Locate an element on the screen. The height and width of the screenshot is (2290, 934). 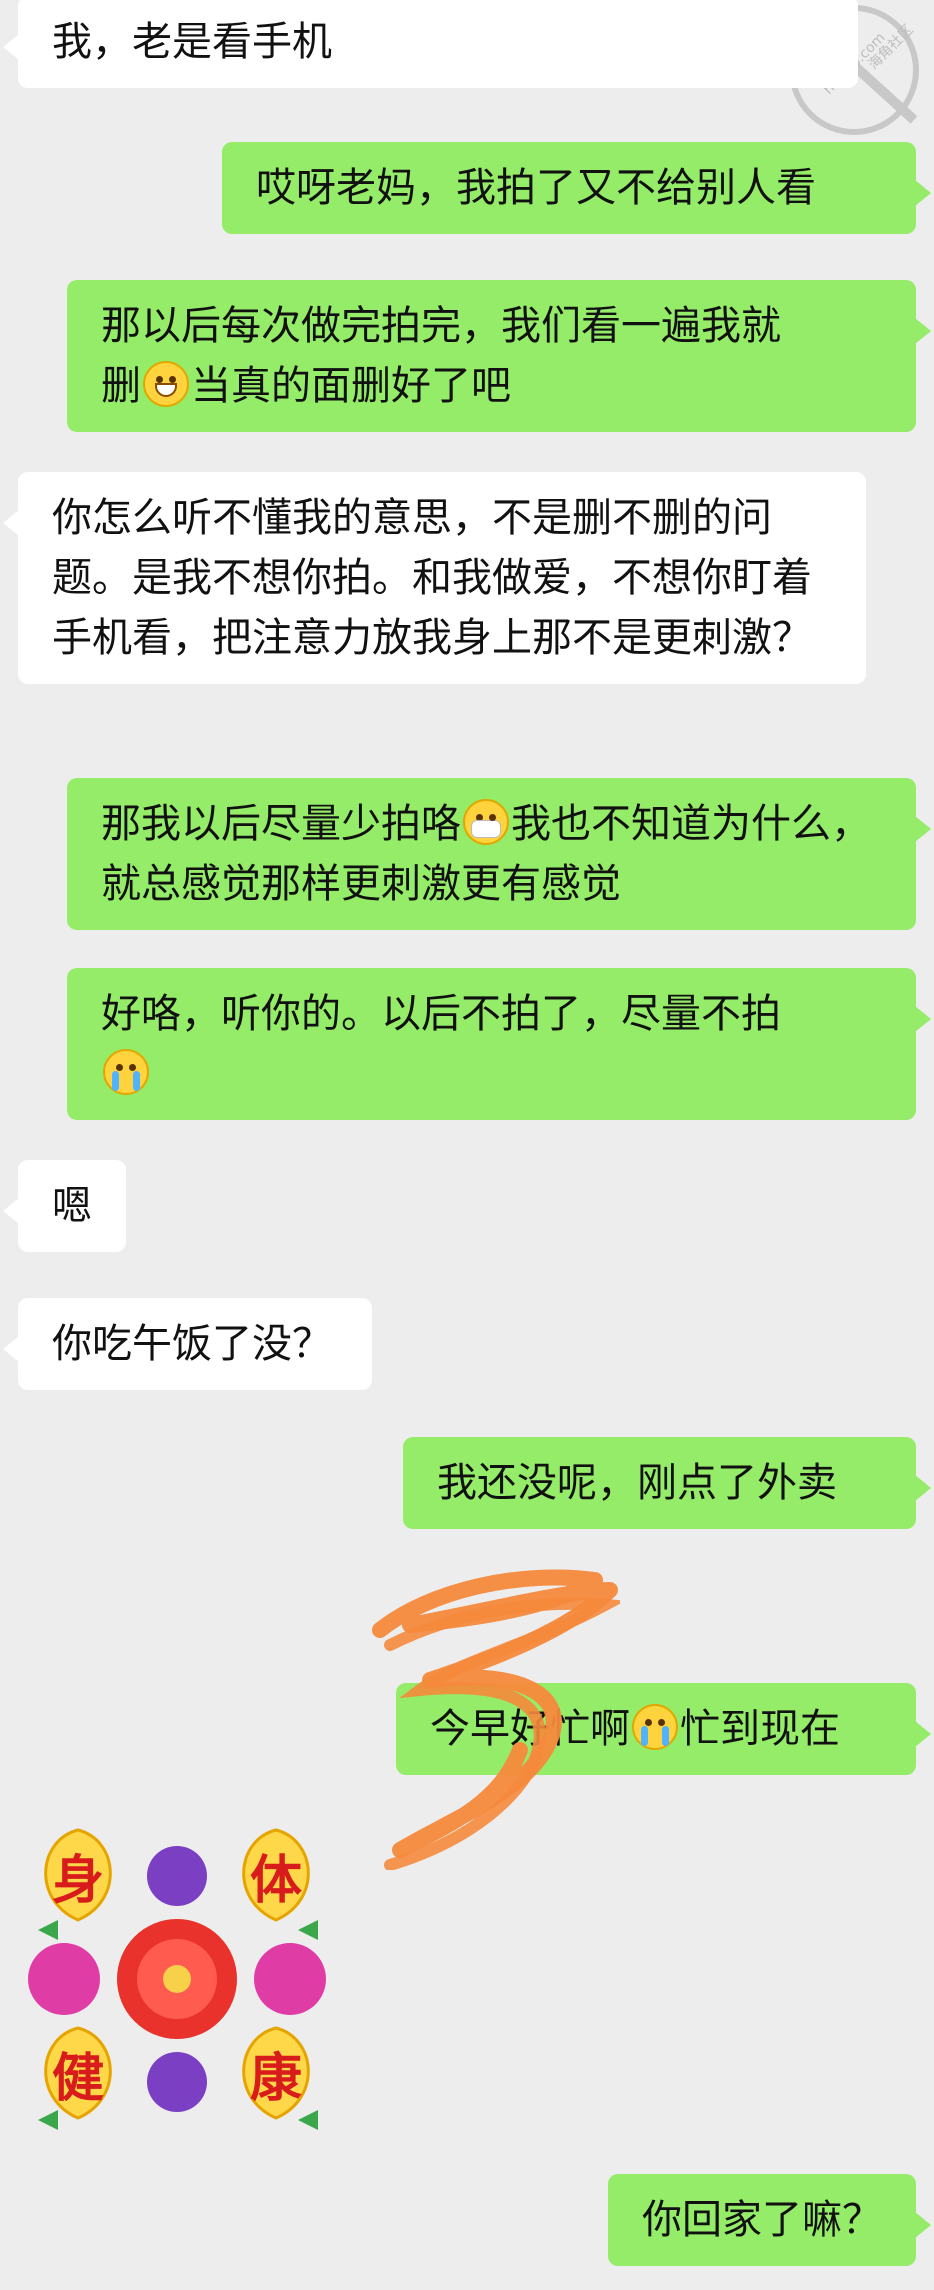
message-text: 那以后每次做完拍完，我们看一遍我就 is located at coordinates (441, 326).